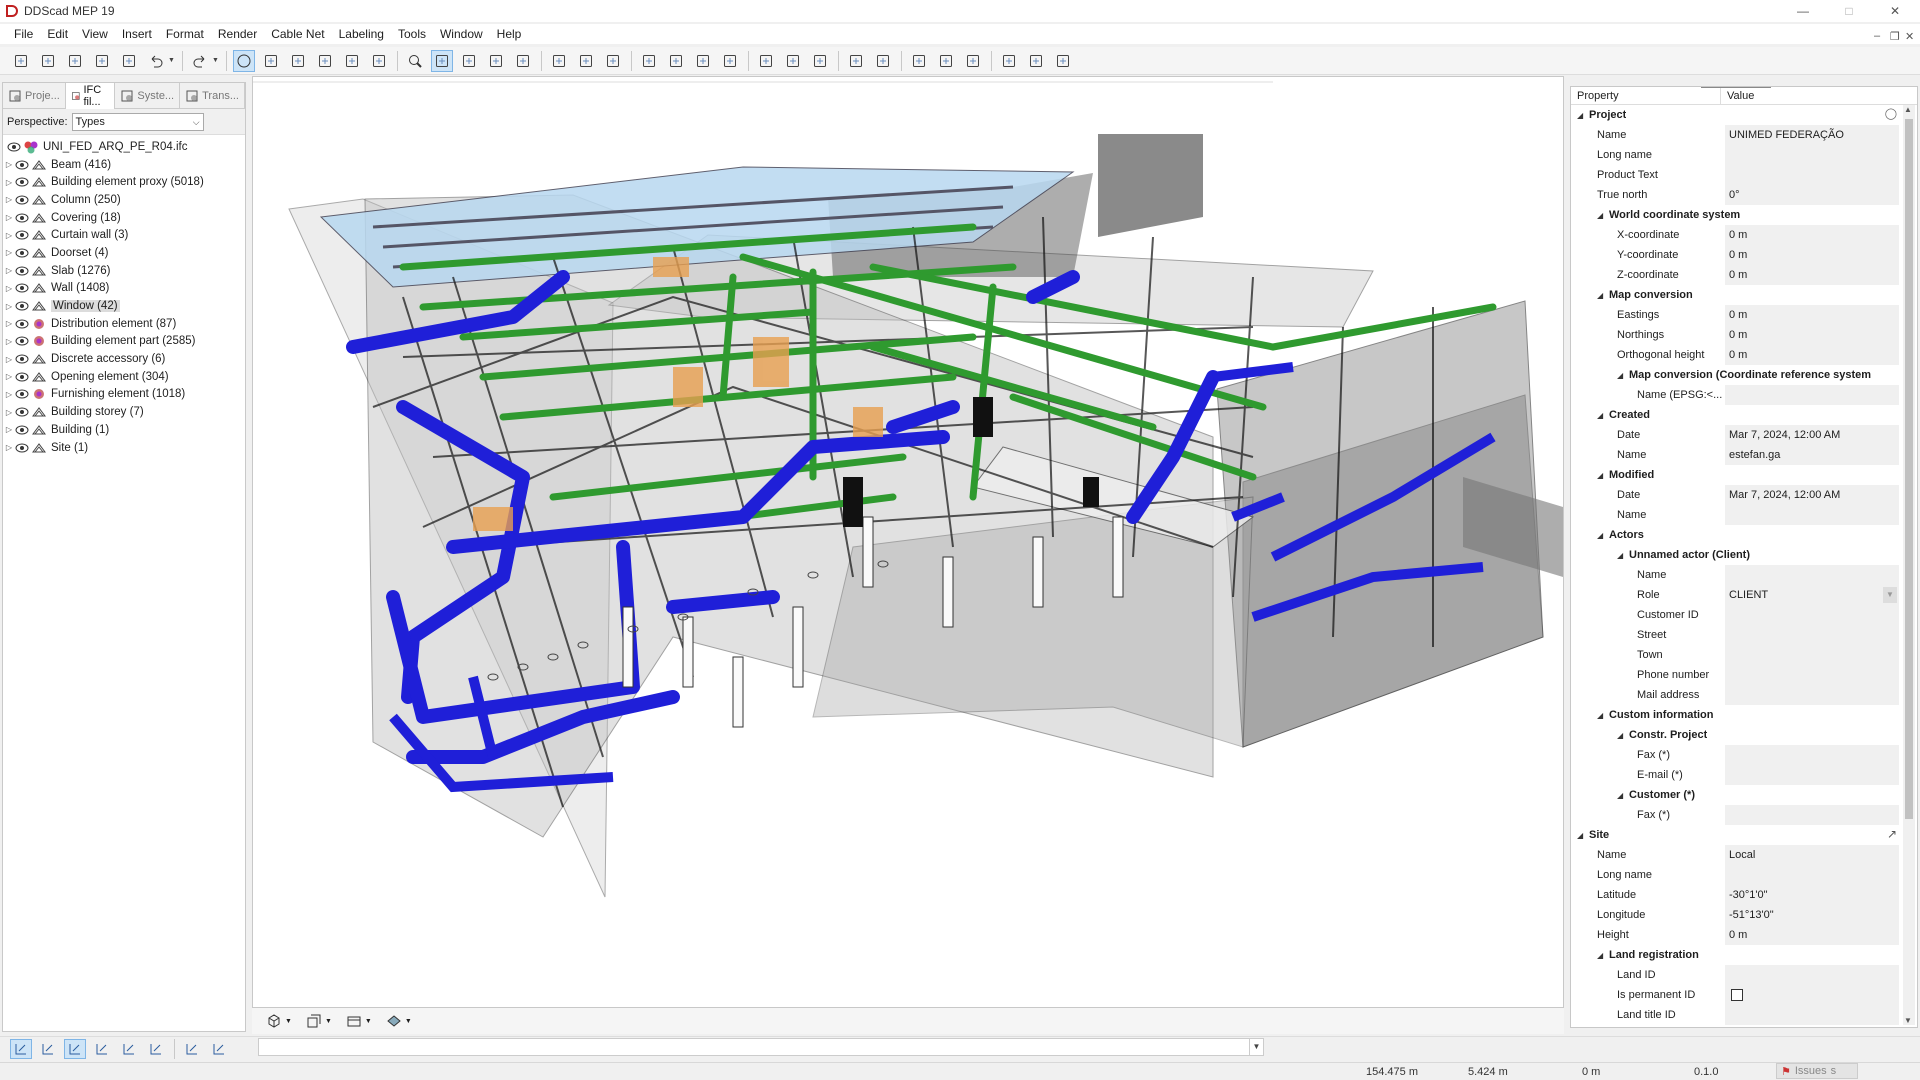 The image size is (1920, 1080). Describe the element at coordinates (1849, 11) in the screenshot. I see `maximize-button: □` at that location.